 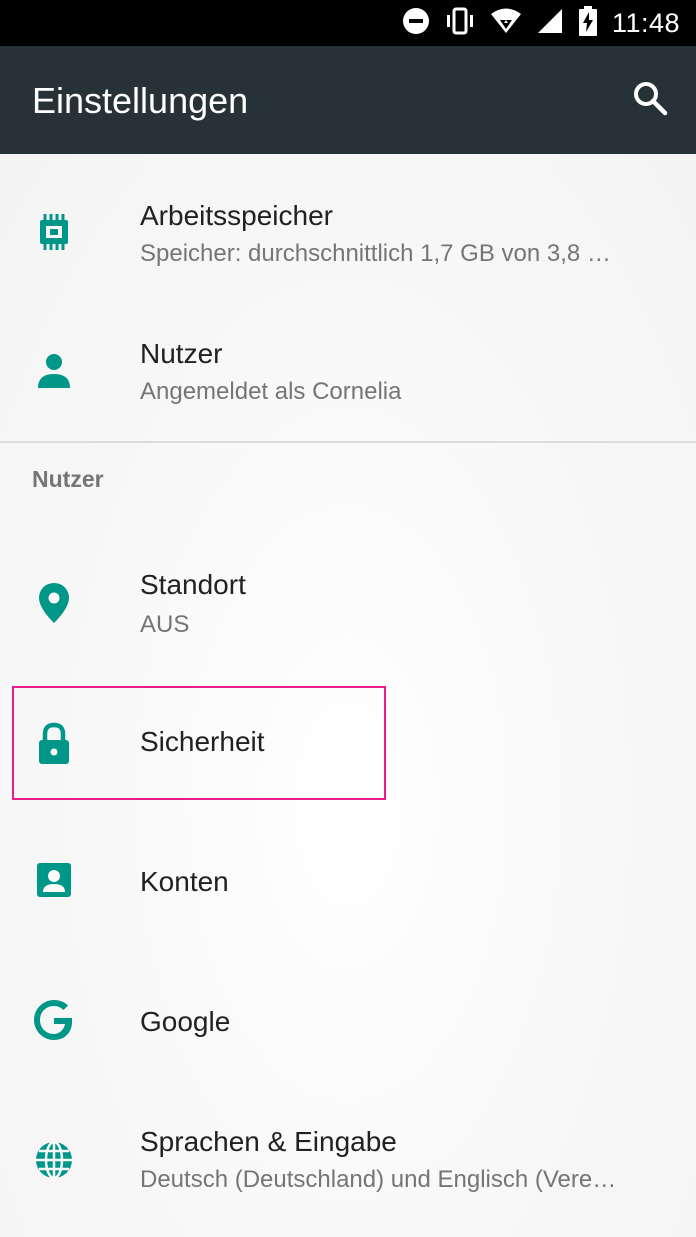 What do you see at coordinates (348, 23) in the screenshot?
I see `status-bar: 11:48` at bounding box center [348, 23].